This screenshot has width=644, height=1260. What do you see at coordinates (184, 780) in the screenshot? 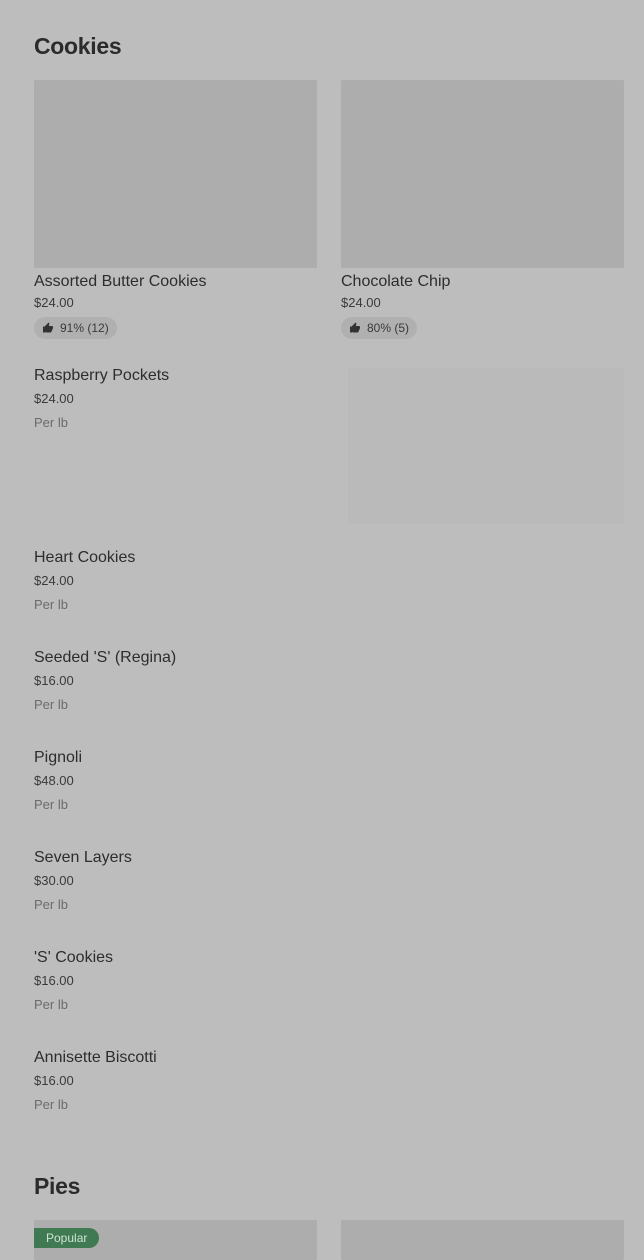
I see `menu-item-pignoli: Pignoli $48.00 Per lb` at bounding box center [184, 780].